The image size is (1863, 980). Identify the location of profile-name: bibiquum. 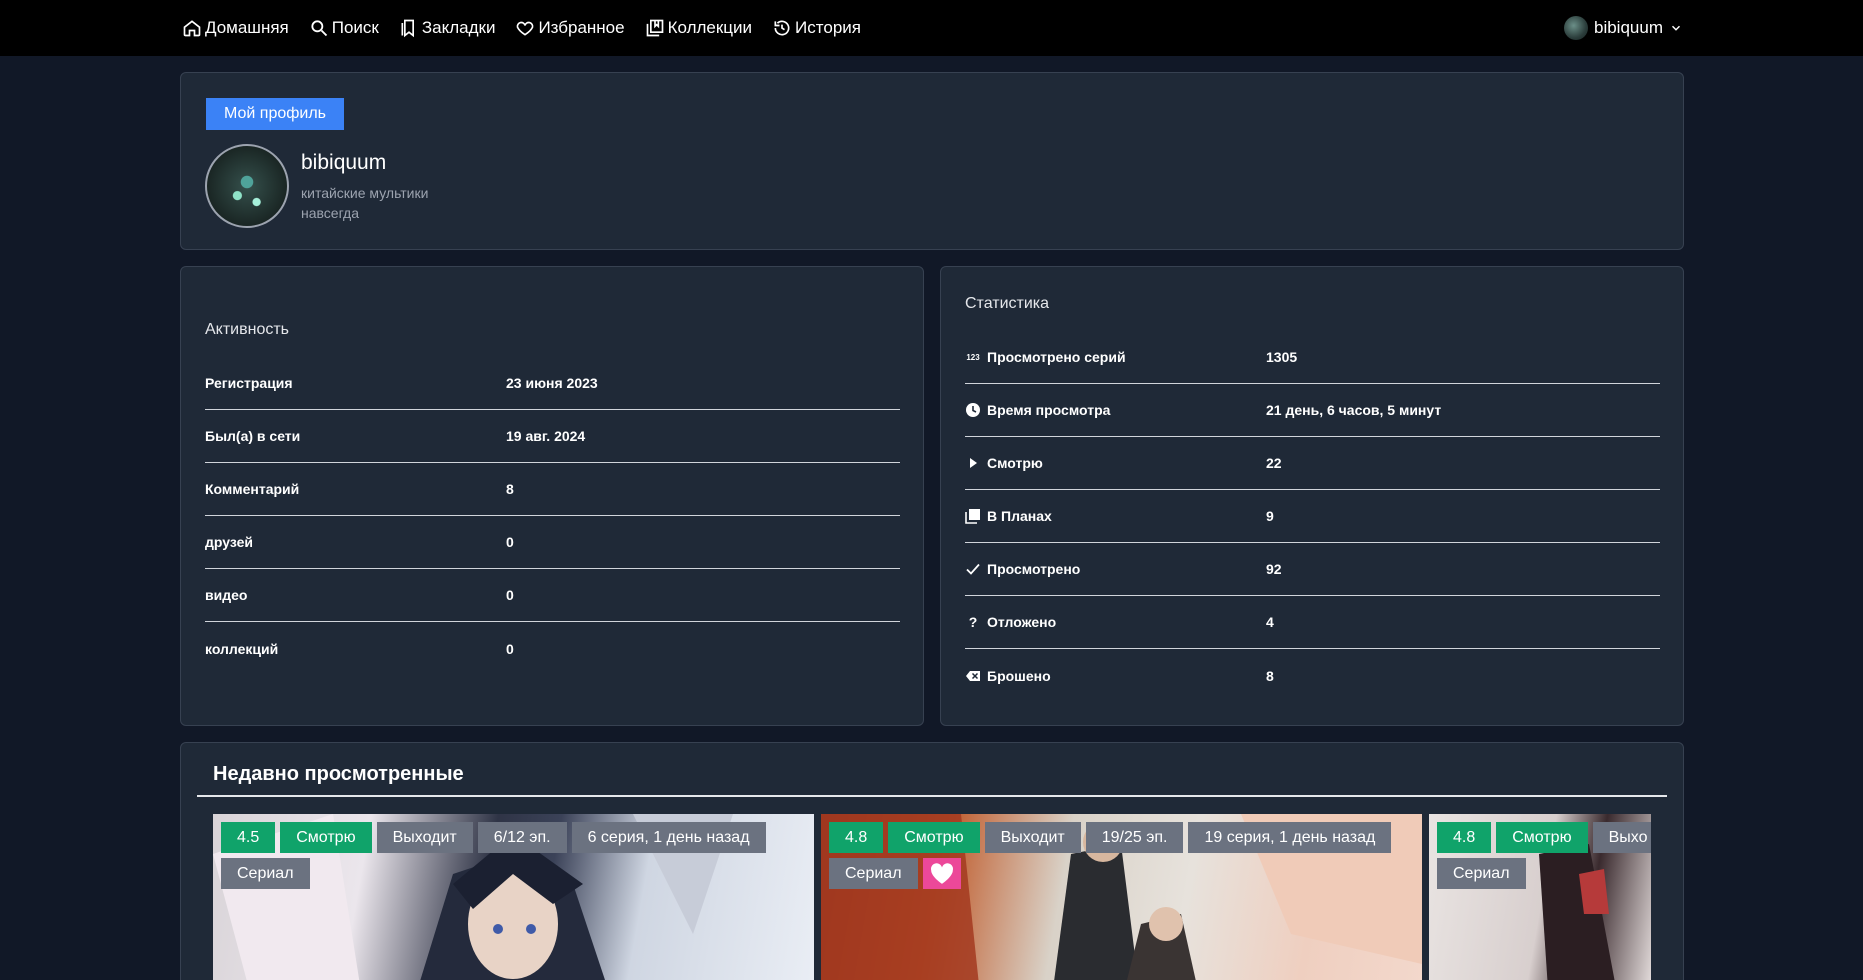
(344, 162).